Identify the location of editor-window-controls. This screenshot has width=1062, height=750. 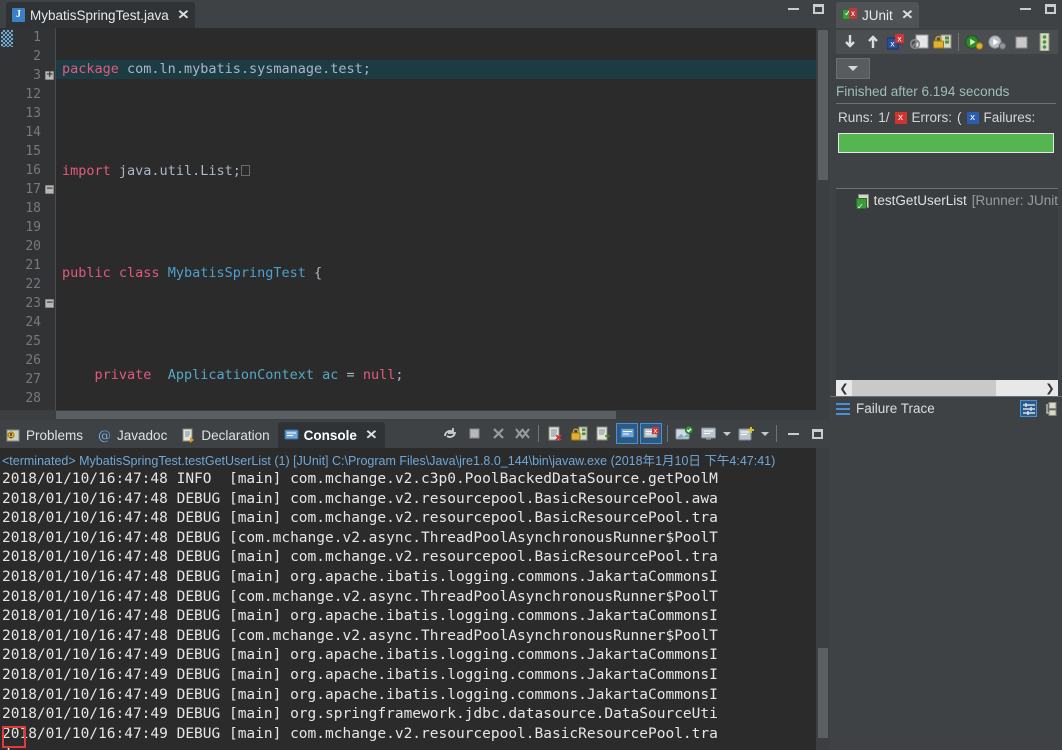
(806, 9).